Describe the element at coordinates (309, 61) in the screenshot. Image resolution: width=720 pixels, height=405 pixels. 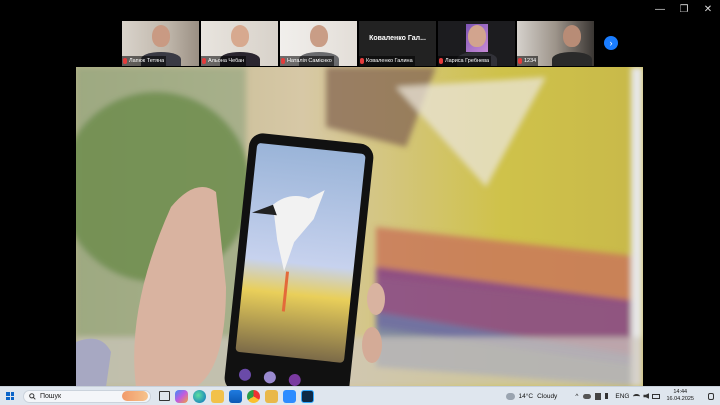
I see `participant-name: Наталія Самієнко` at that location.